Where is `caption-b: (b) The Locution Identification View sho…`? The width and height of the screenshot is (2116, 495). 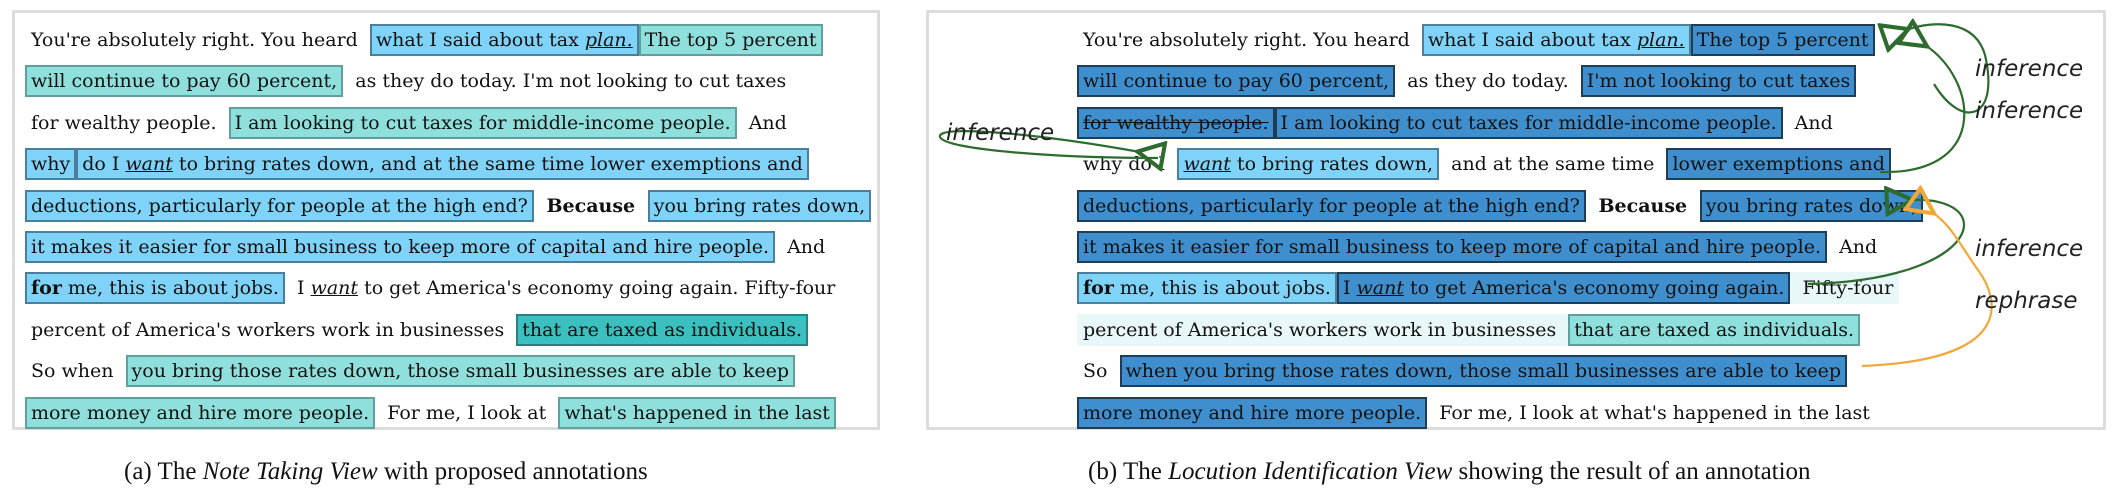 caption-b: (b) The Locution Identification View sho… is located at coordinates (1449, 471).